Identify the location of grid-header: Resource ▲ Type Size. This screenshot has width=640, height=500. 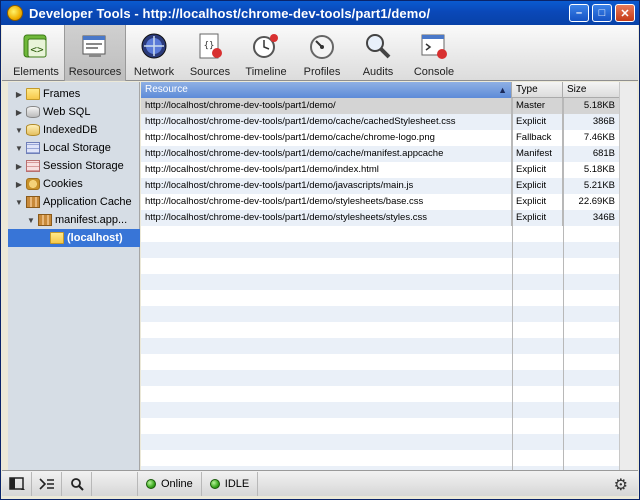
(380, 90).